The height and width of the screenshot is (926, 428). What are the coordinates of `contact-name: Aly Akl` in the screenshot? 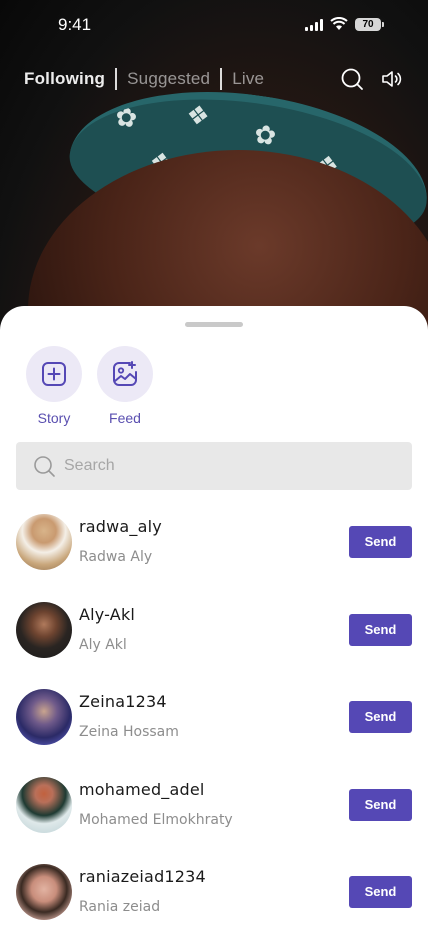 It's located at (103, 644).